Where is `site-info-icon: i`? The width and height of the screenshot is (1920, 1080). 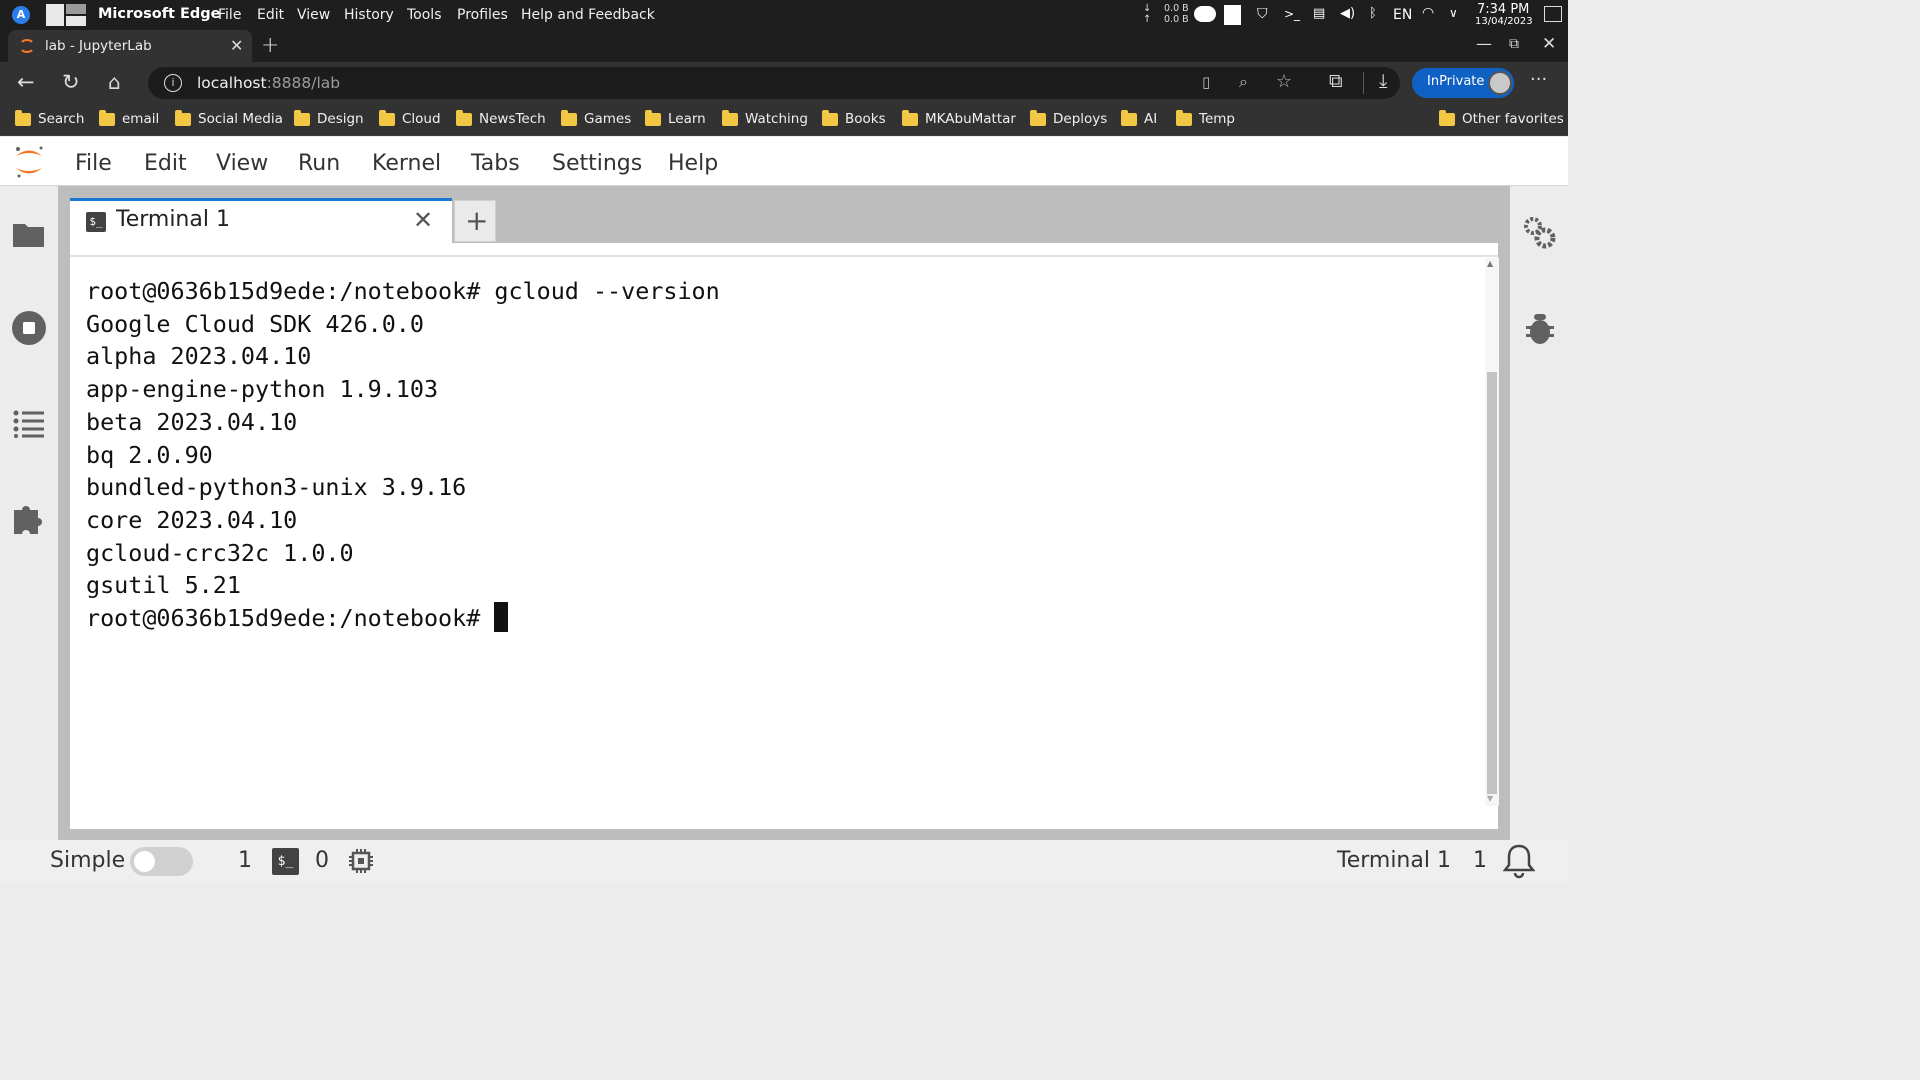
site-info-icon: i is located at coordinates (173, 83).